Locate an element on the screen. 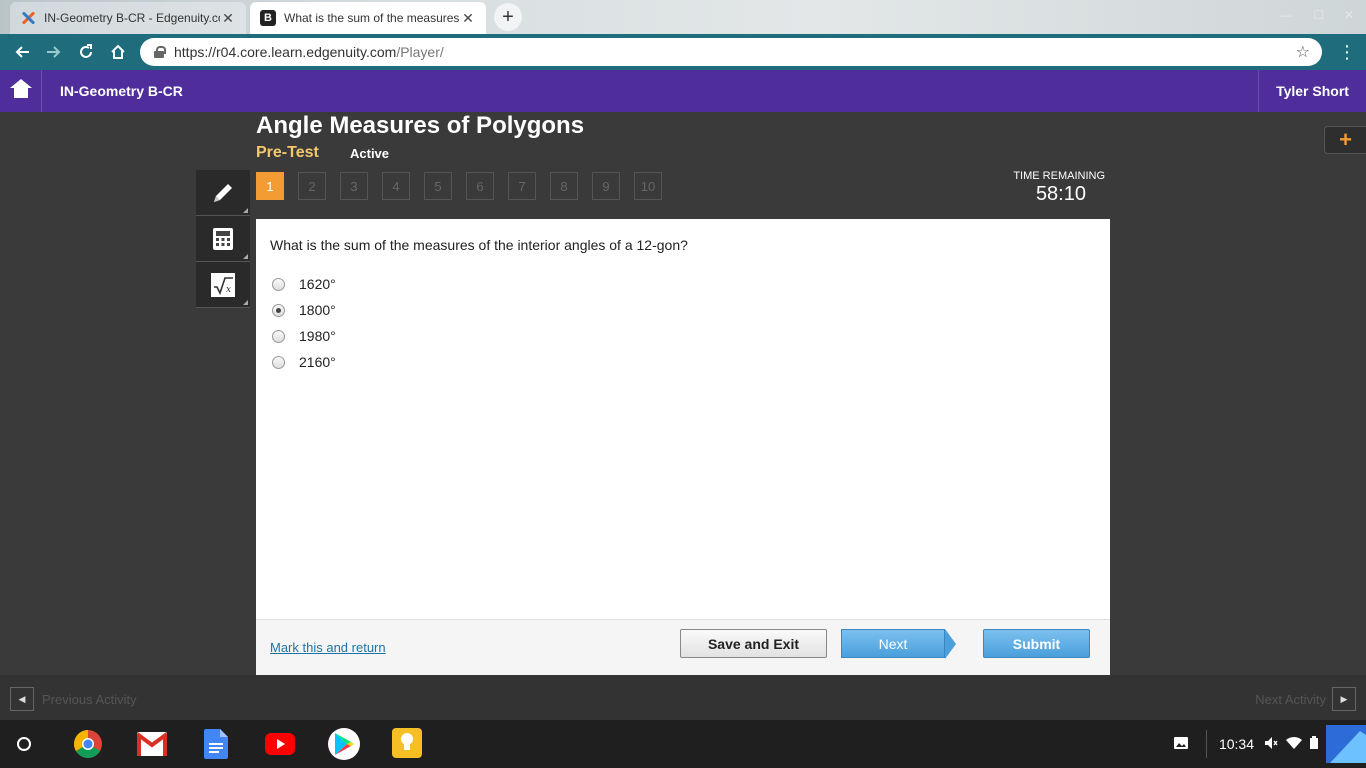 This screenshot has width=1366, height=768. course-home-button is located at coordinates (21, 91).